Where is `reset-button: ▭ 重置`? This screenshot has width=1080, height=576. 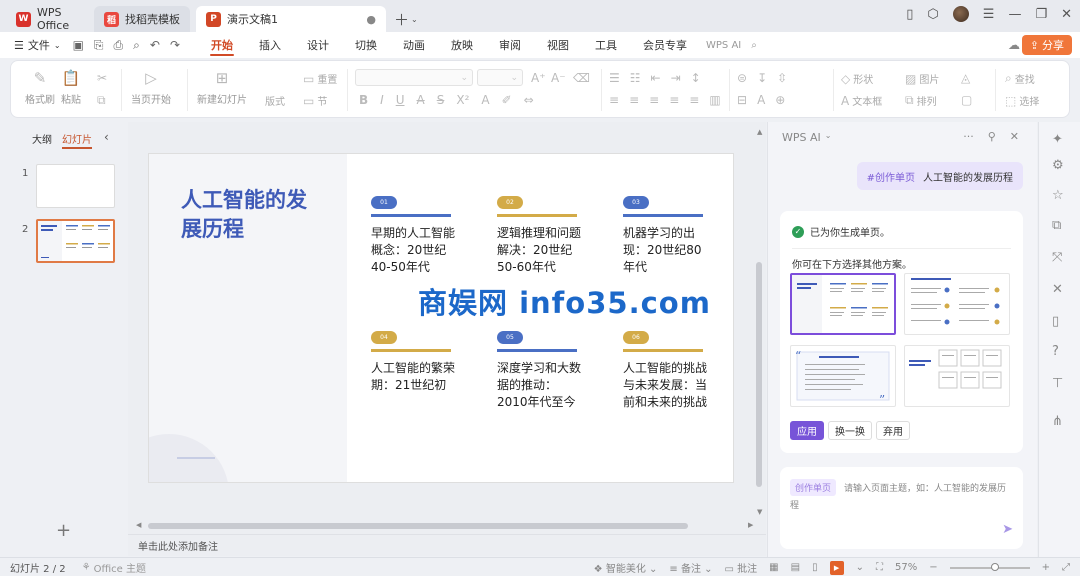 reset-button: ▭ 重置 is located at coordinates (320, 79).